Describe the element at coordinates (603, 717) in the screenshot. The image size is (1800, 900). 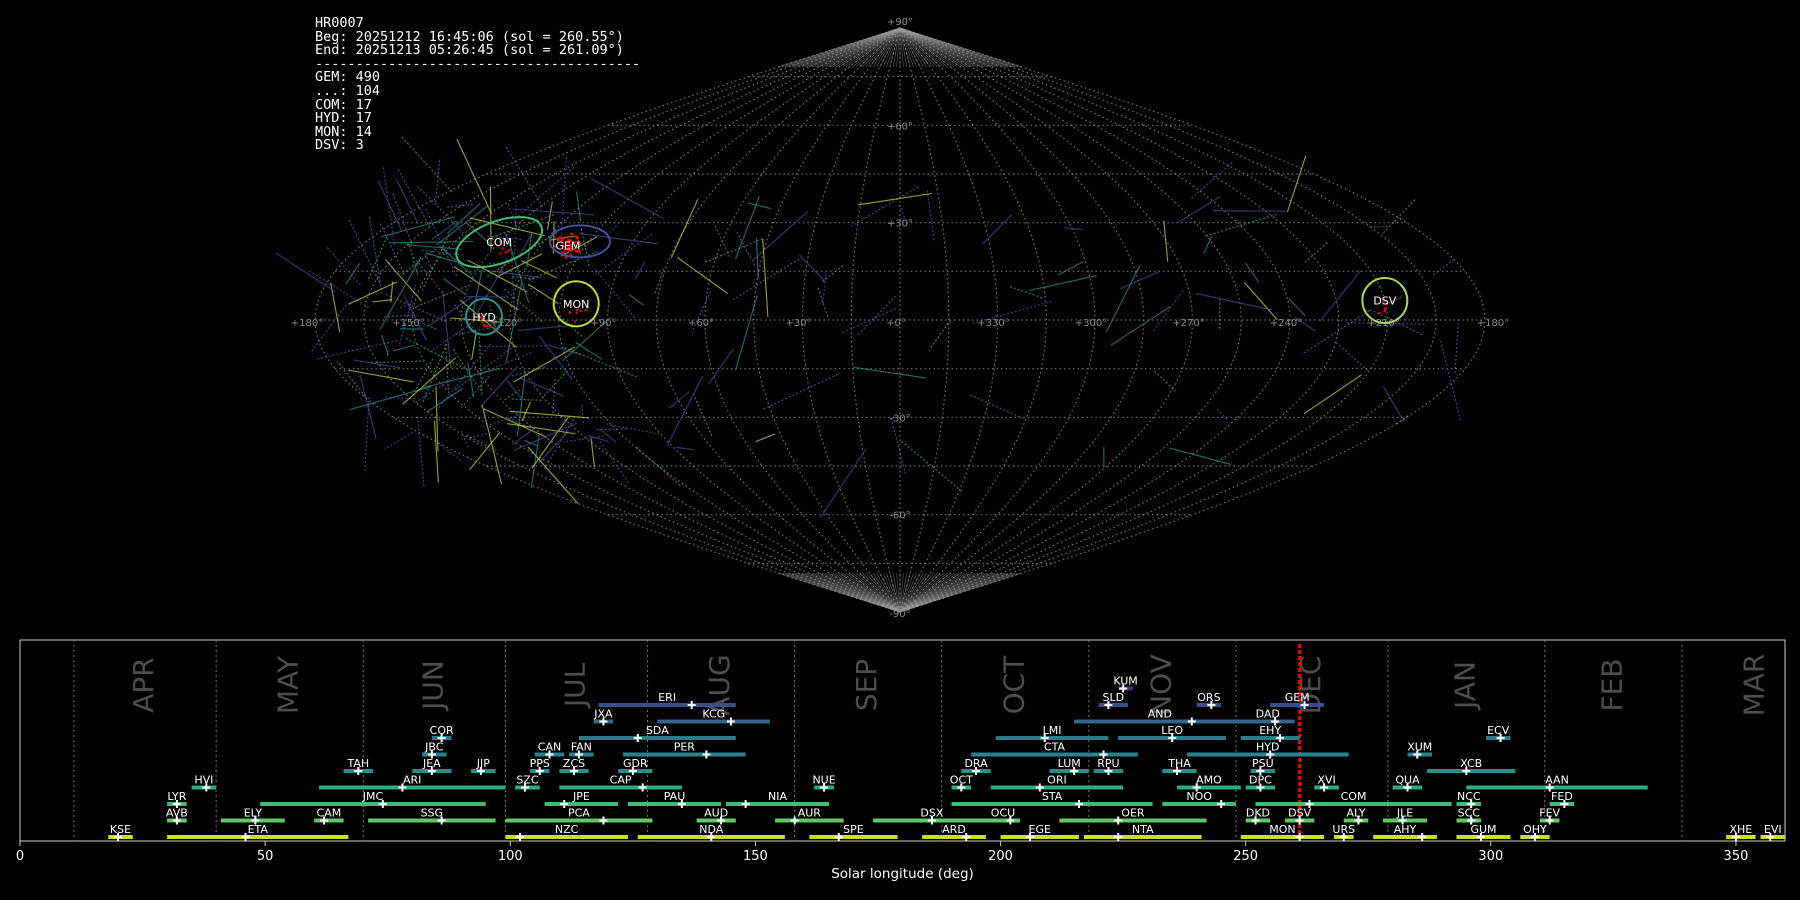
I see `shower-jxa: JXA` at that location.